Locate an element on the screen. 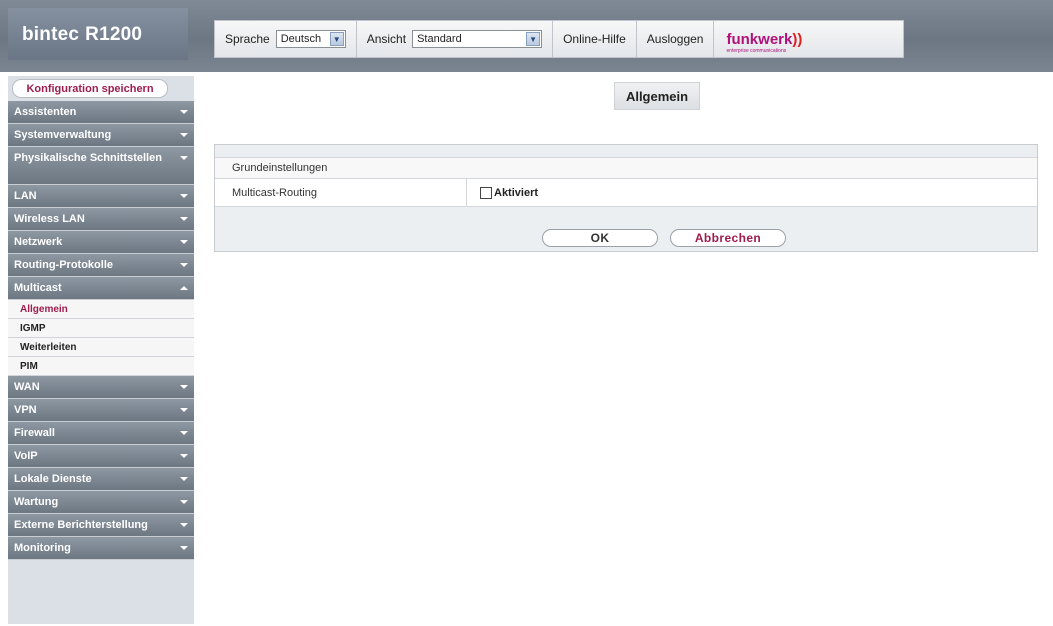 This screenshot has height=626, width=1053. sidebar-item-label: Monitoring is located at coordinates (42, 548).